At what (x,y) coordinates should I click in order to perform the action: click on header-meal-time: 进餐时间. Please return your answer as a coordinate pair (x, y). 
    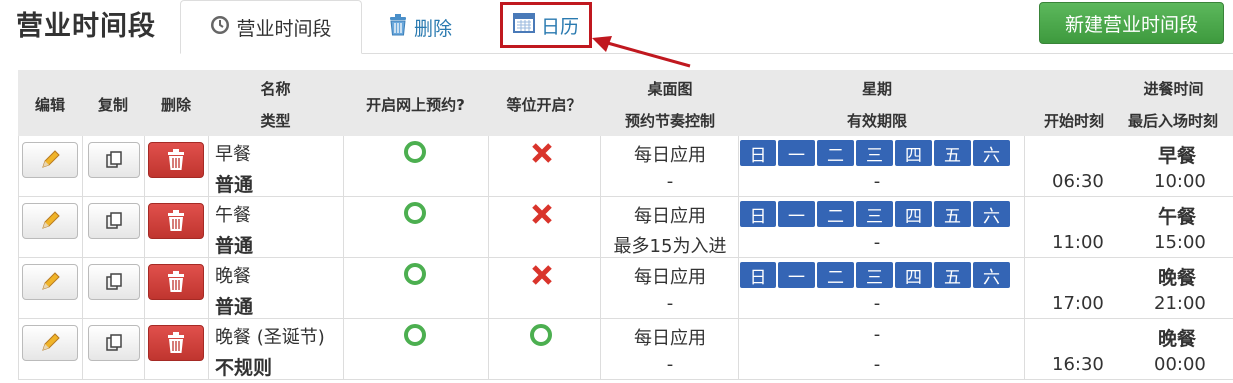
    Looking at the image, I should click on (1173, 89).